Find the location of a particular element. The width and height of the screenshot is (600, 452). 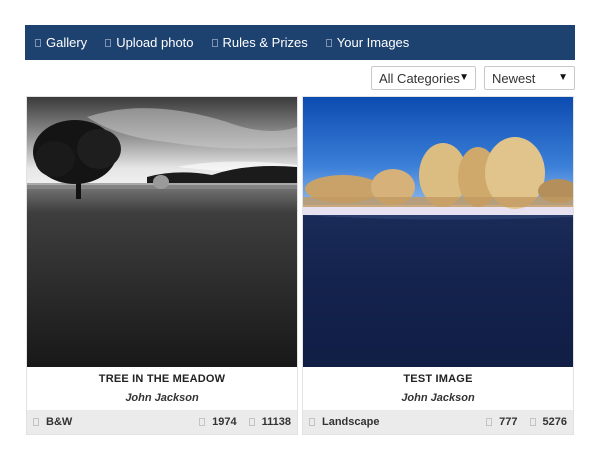

category-select-value: All Categories is located at coordinates (419, 78).